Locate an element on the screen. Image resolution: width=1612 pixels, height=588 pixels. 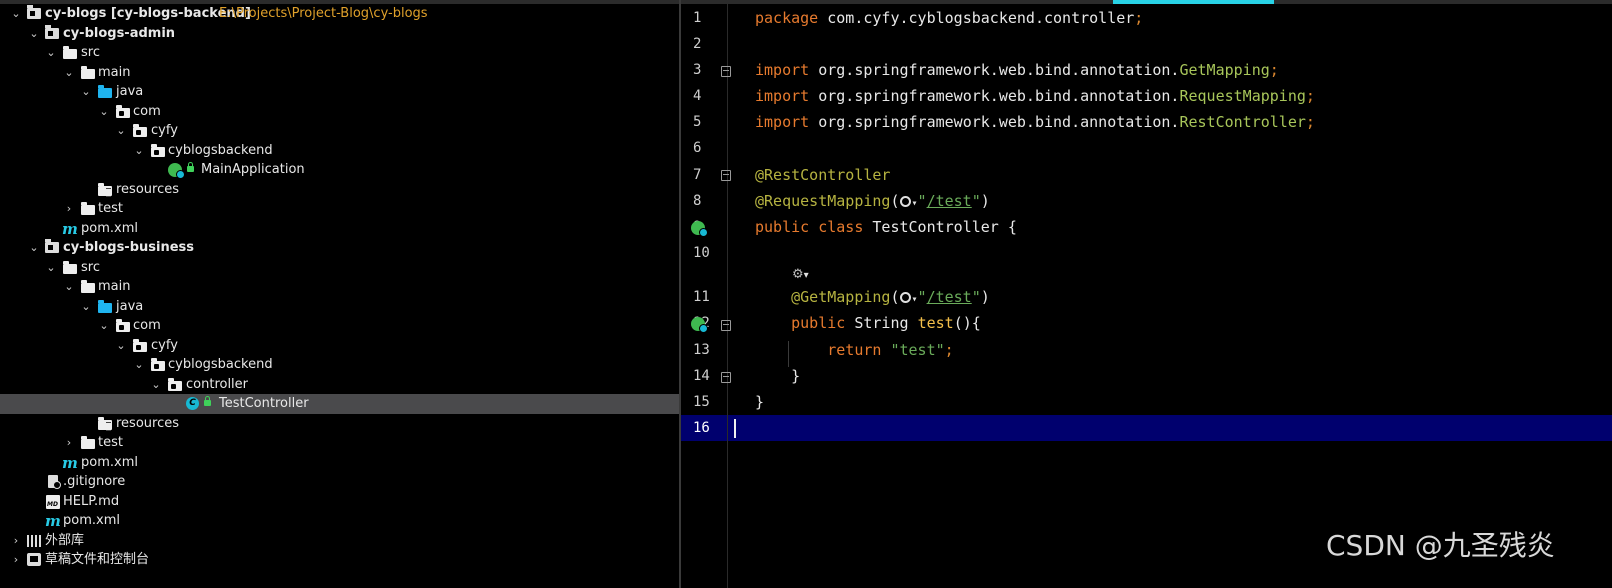
folder-icon is located at coordinates (88, 443).